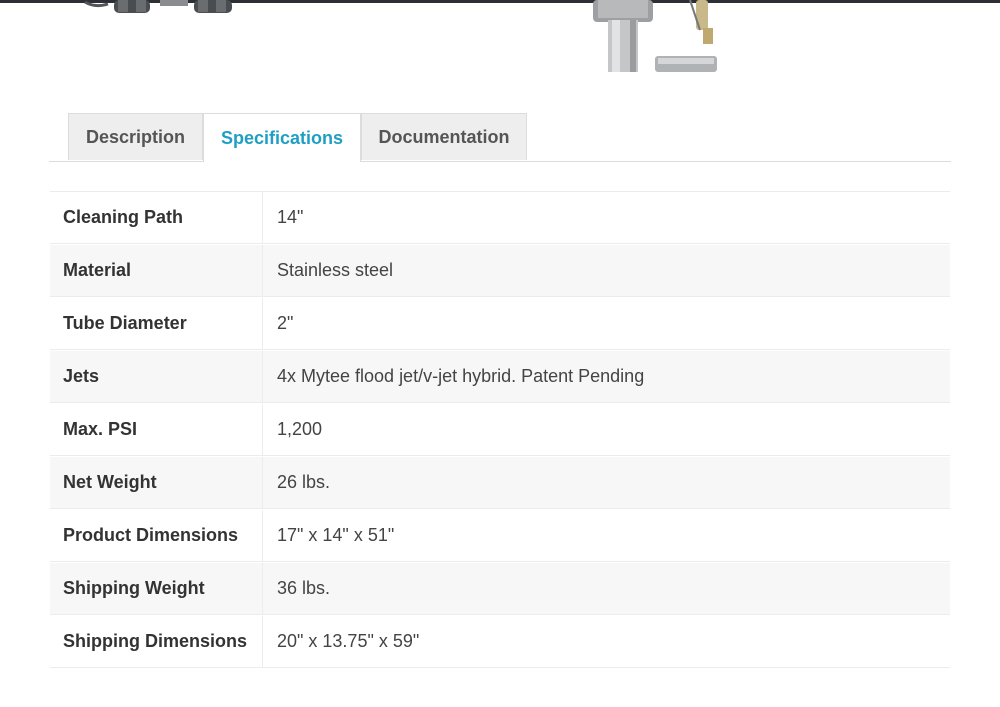  I want to click on table-row: Max. PSI 1,200, so click(500, 430).